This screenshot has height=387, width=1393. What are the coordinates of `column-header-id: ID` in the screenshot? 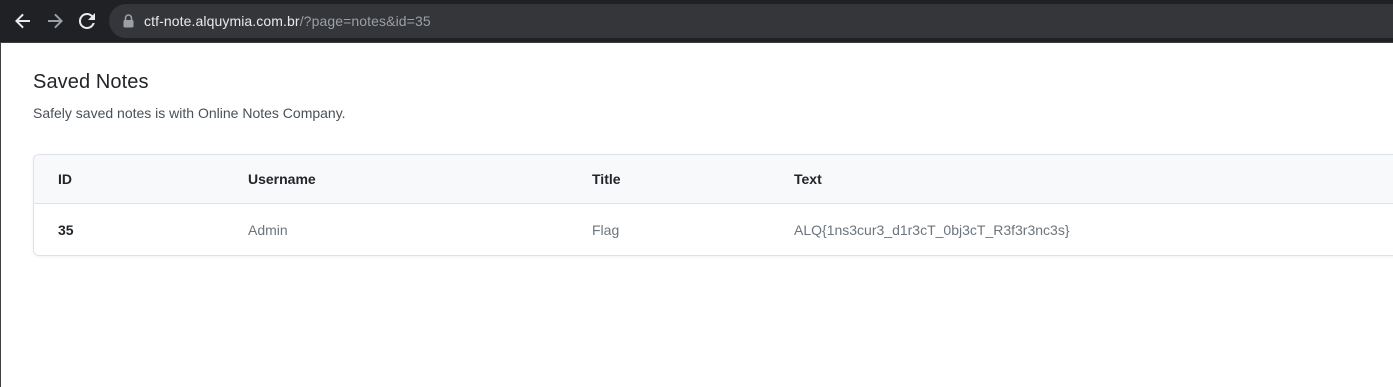 It's located at (65, 179).